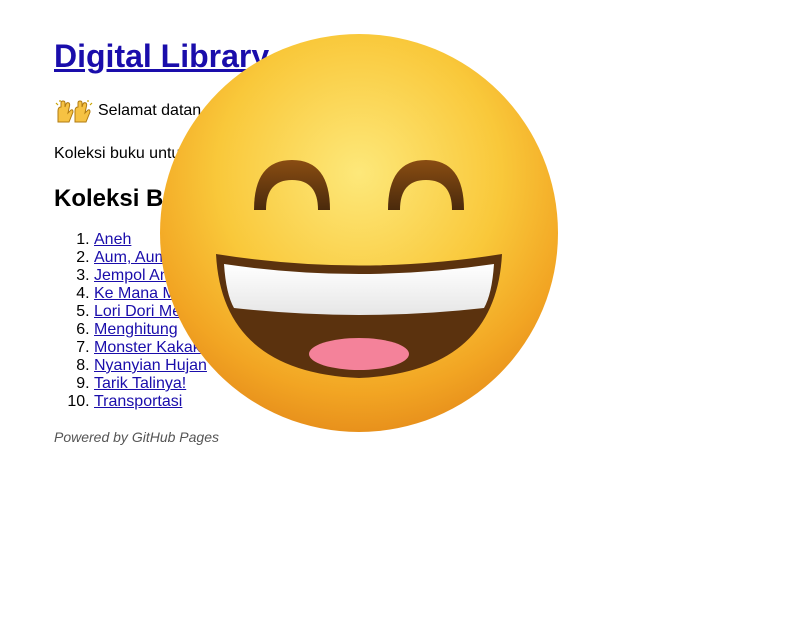 The width and height of the screenshot is (788, 623). Describe the element at coordinates (131, 257) in the screenshot. I see `book-link: Aum, Aum` at that location.